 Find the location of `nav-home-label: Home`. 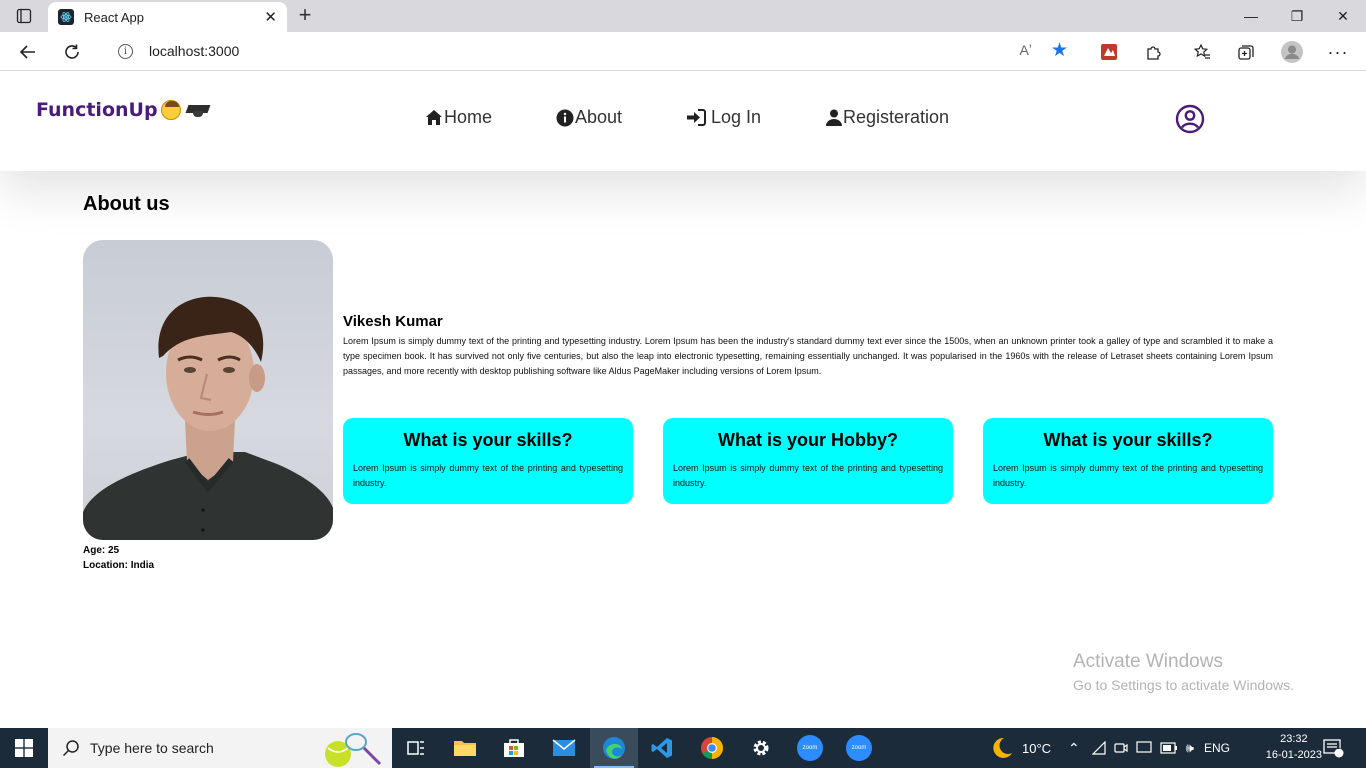

nav-home-label: Home is located at coordinates (468, 117).